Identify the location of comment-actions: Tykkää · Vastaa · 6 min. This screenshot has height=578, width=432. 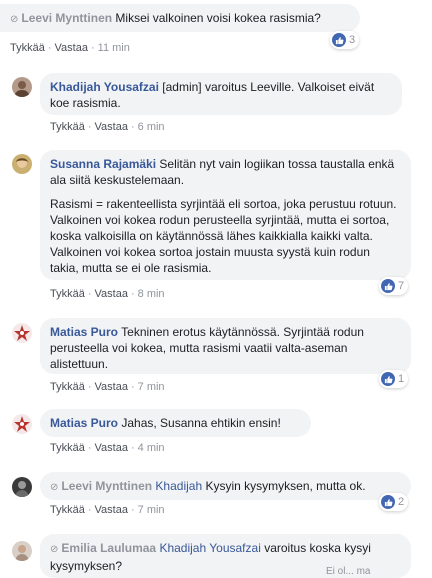
(107, 127).